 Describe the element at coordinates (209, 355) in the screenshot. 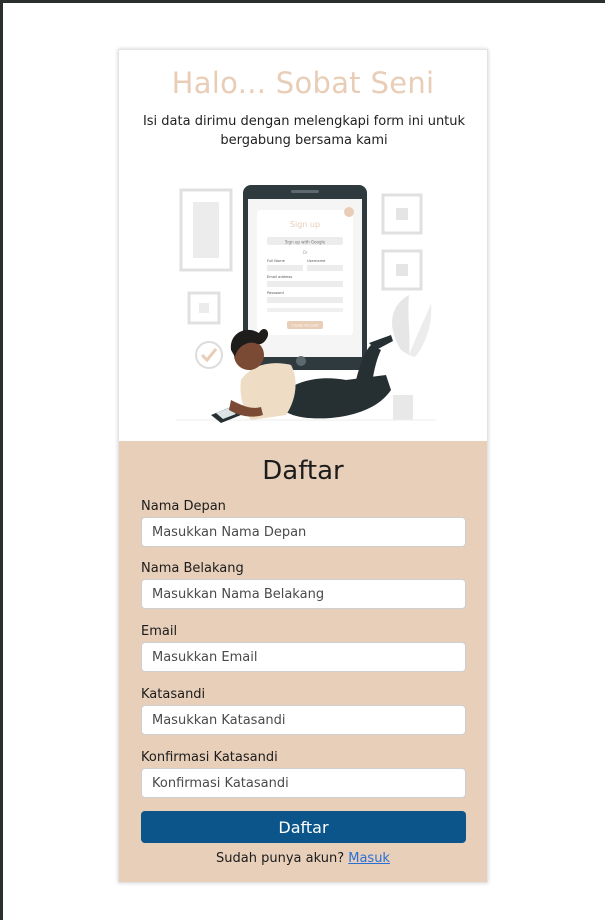

I see `check-circle-icon` at that location.